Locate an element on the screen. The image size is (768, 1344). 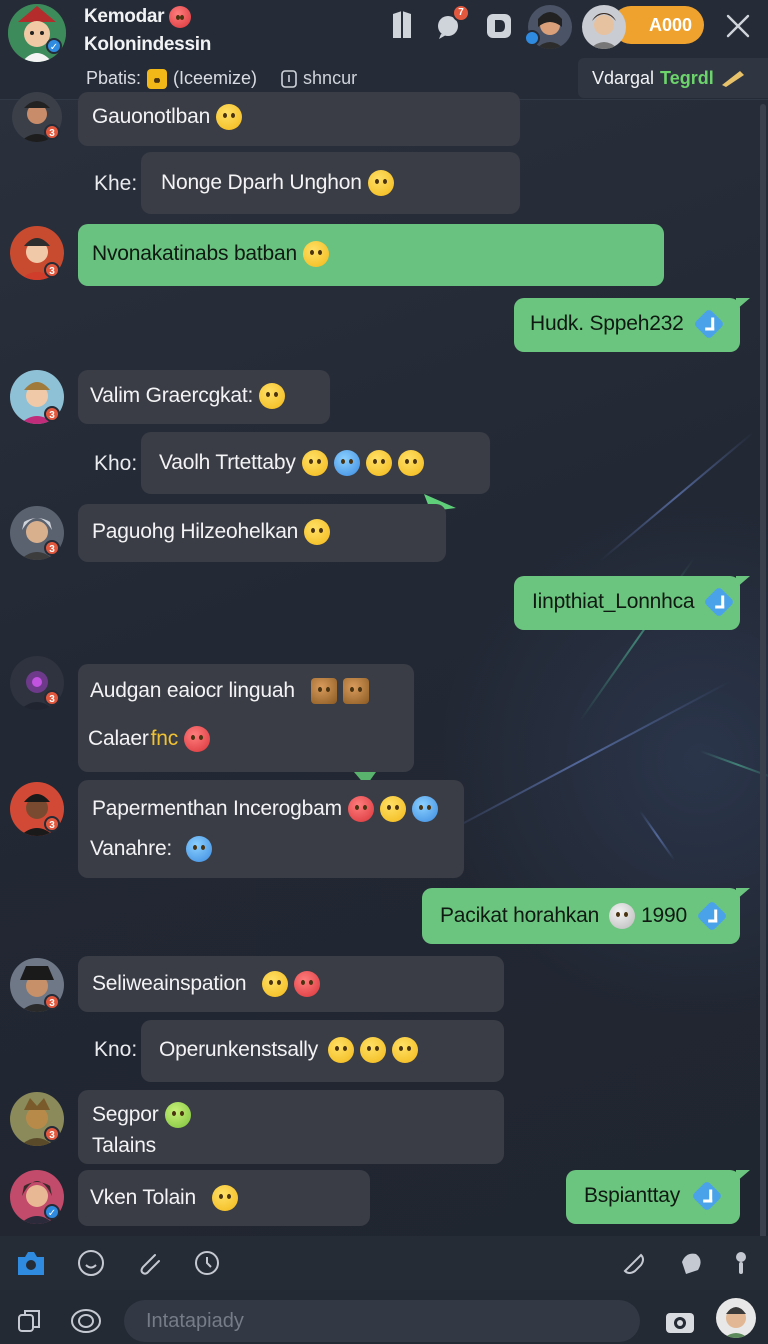
star-emoji-icon is located at coordinates (392, 809).